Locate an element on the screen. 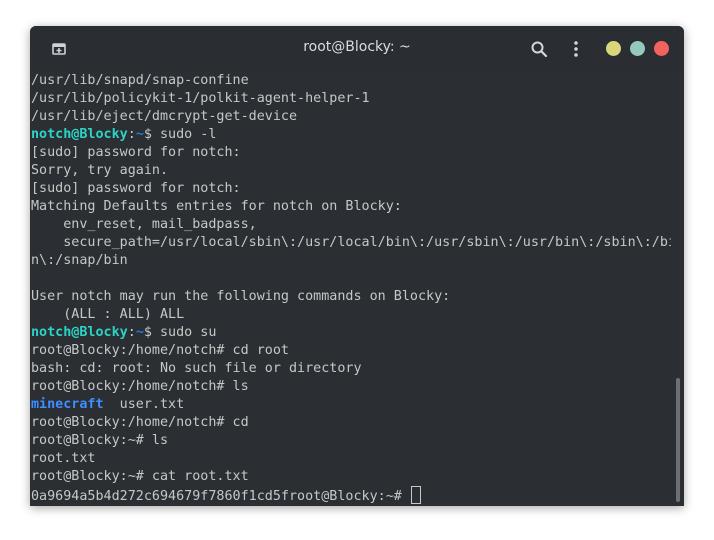 The height and width of the screenshot is (540, 714). title-bar: root@Blocky: ~ is located at coordinates (357, 49).